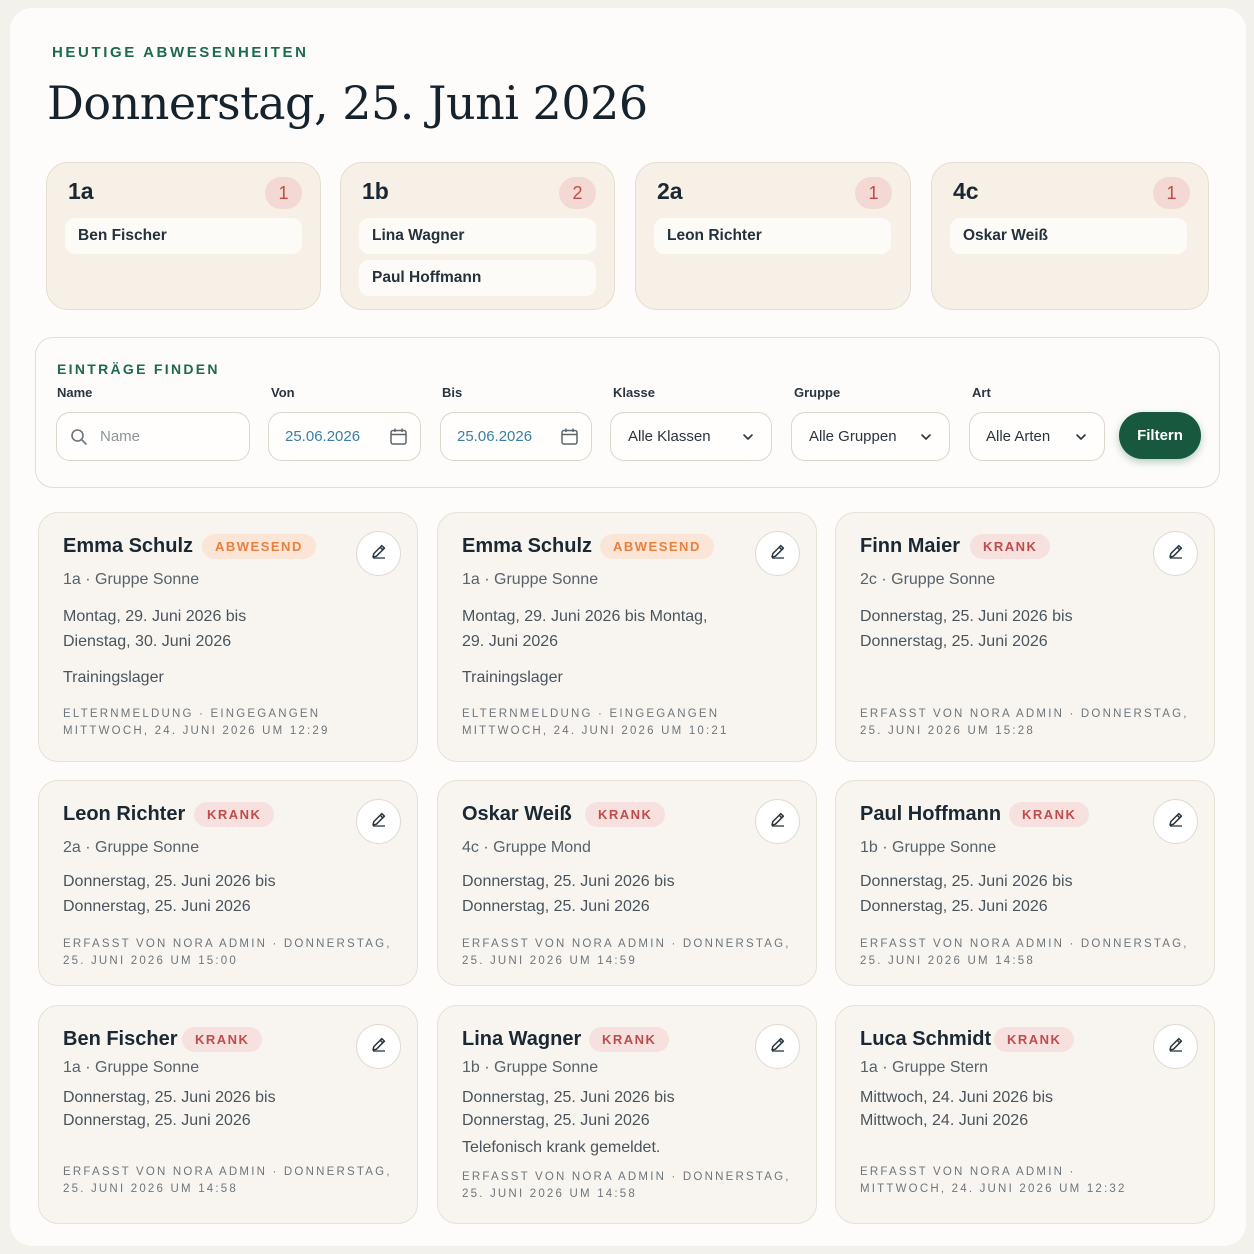  Describe the element at coordinates (926, 1039) in the screenshot. I see `entry-student-name: Luca Schmidt` at that location.